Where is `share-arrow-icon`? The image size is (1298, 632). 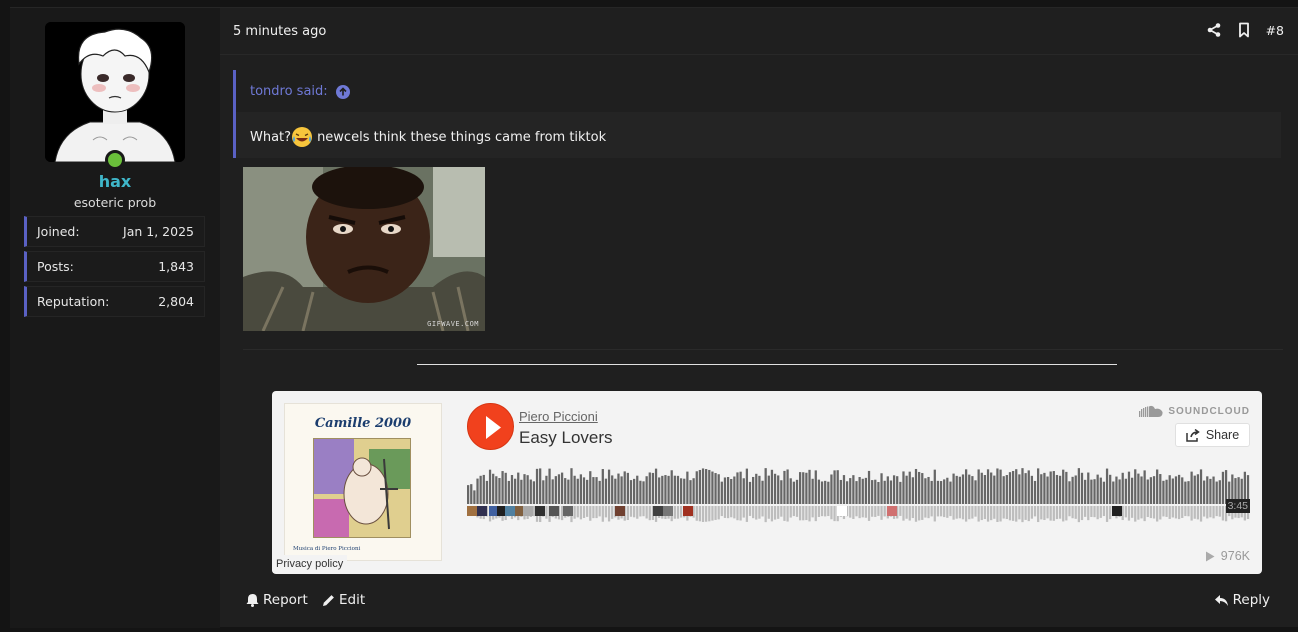
share-arrow-icon is located at coordinates (1193, 435).